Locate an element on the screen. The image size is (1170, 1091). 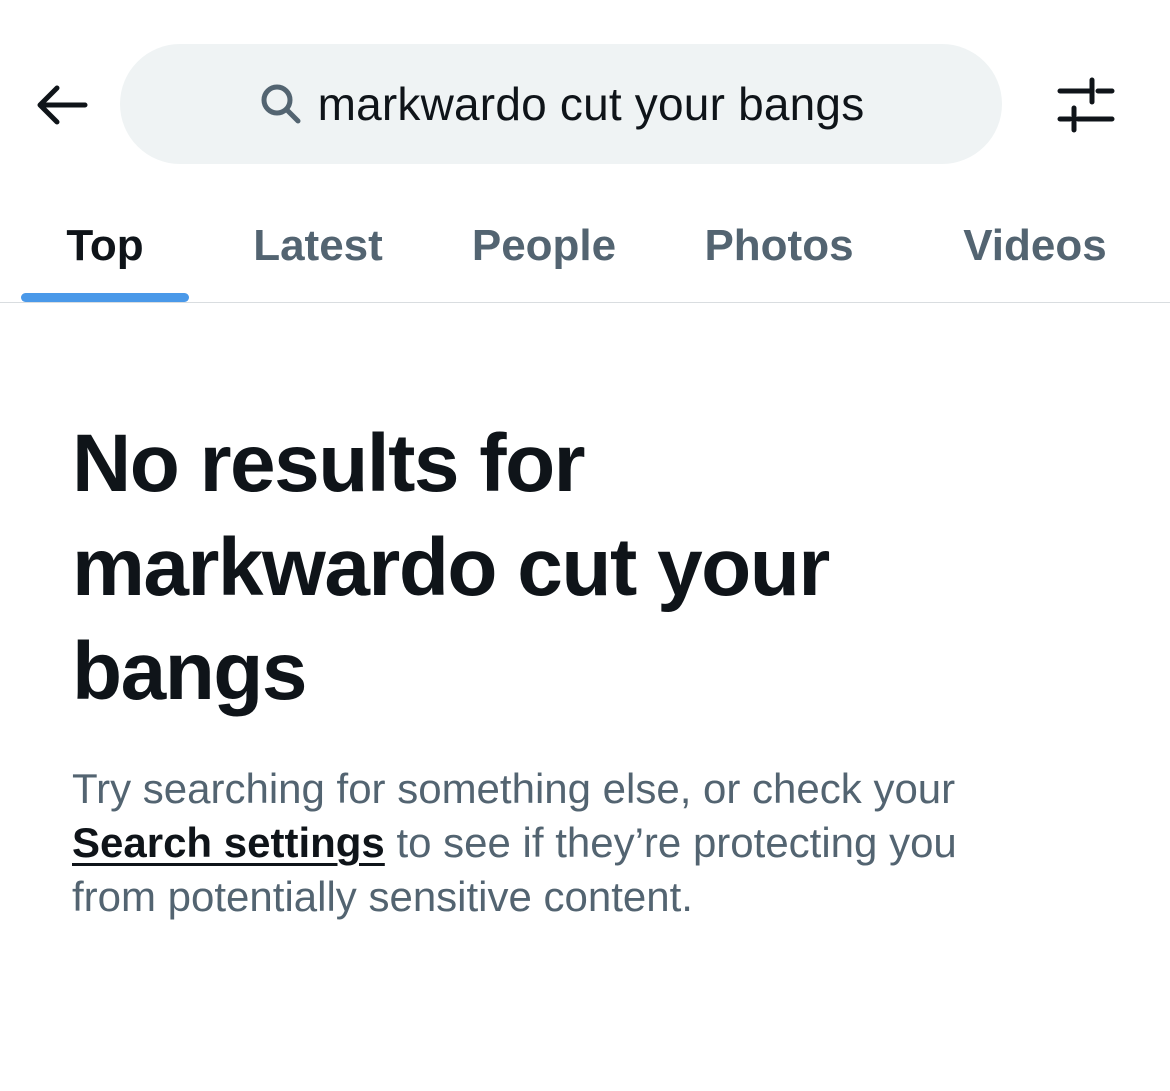
tab-videos: Videos is located at coordinates (1035, 246).